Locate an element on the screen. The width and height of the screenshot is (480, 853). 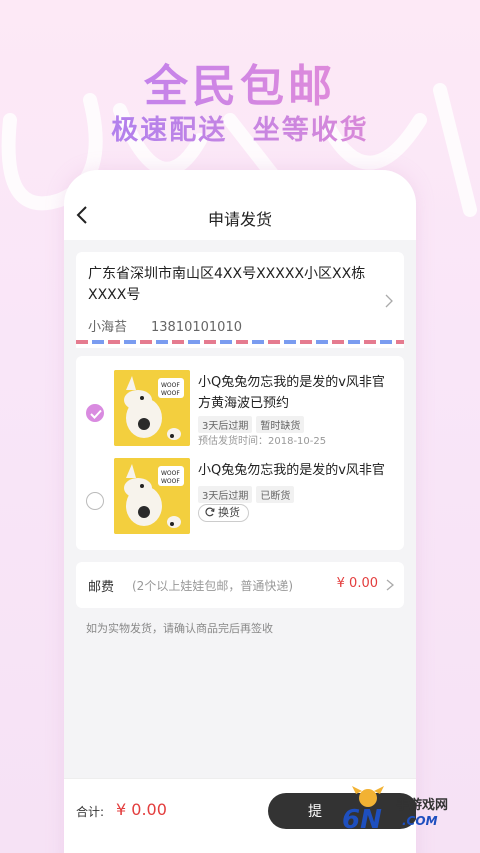
watermark: 6N 手游戏网 .COM is located at coordinates (411, 806).